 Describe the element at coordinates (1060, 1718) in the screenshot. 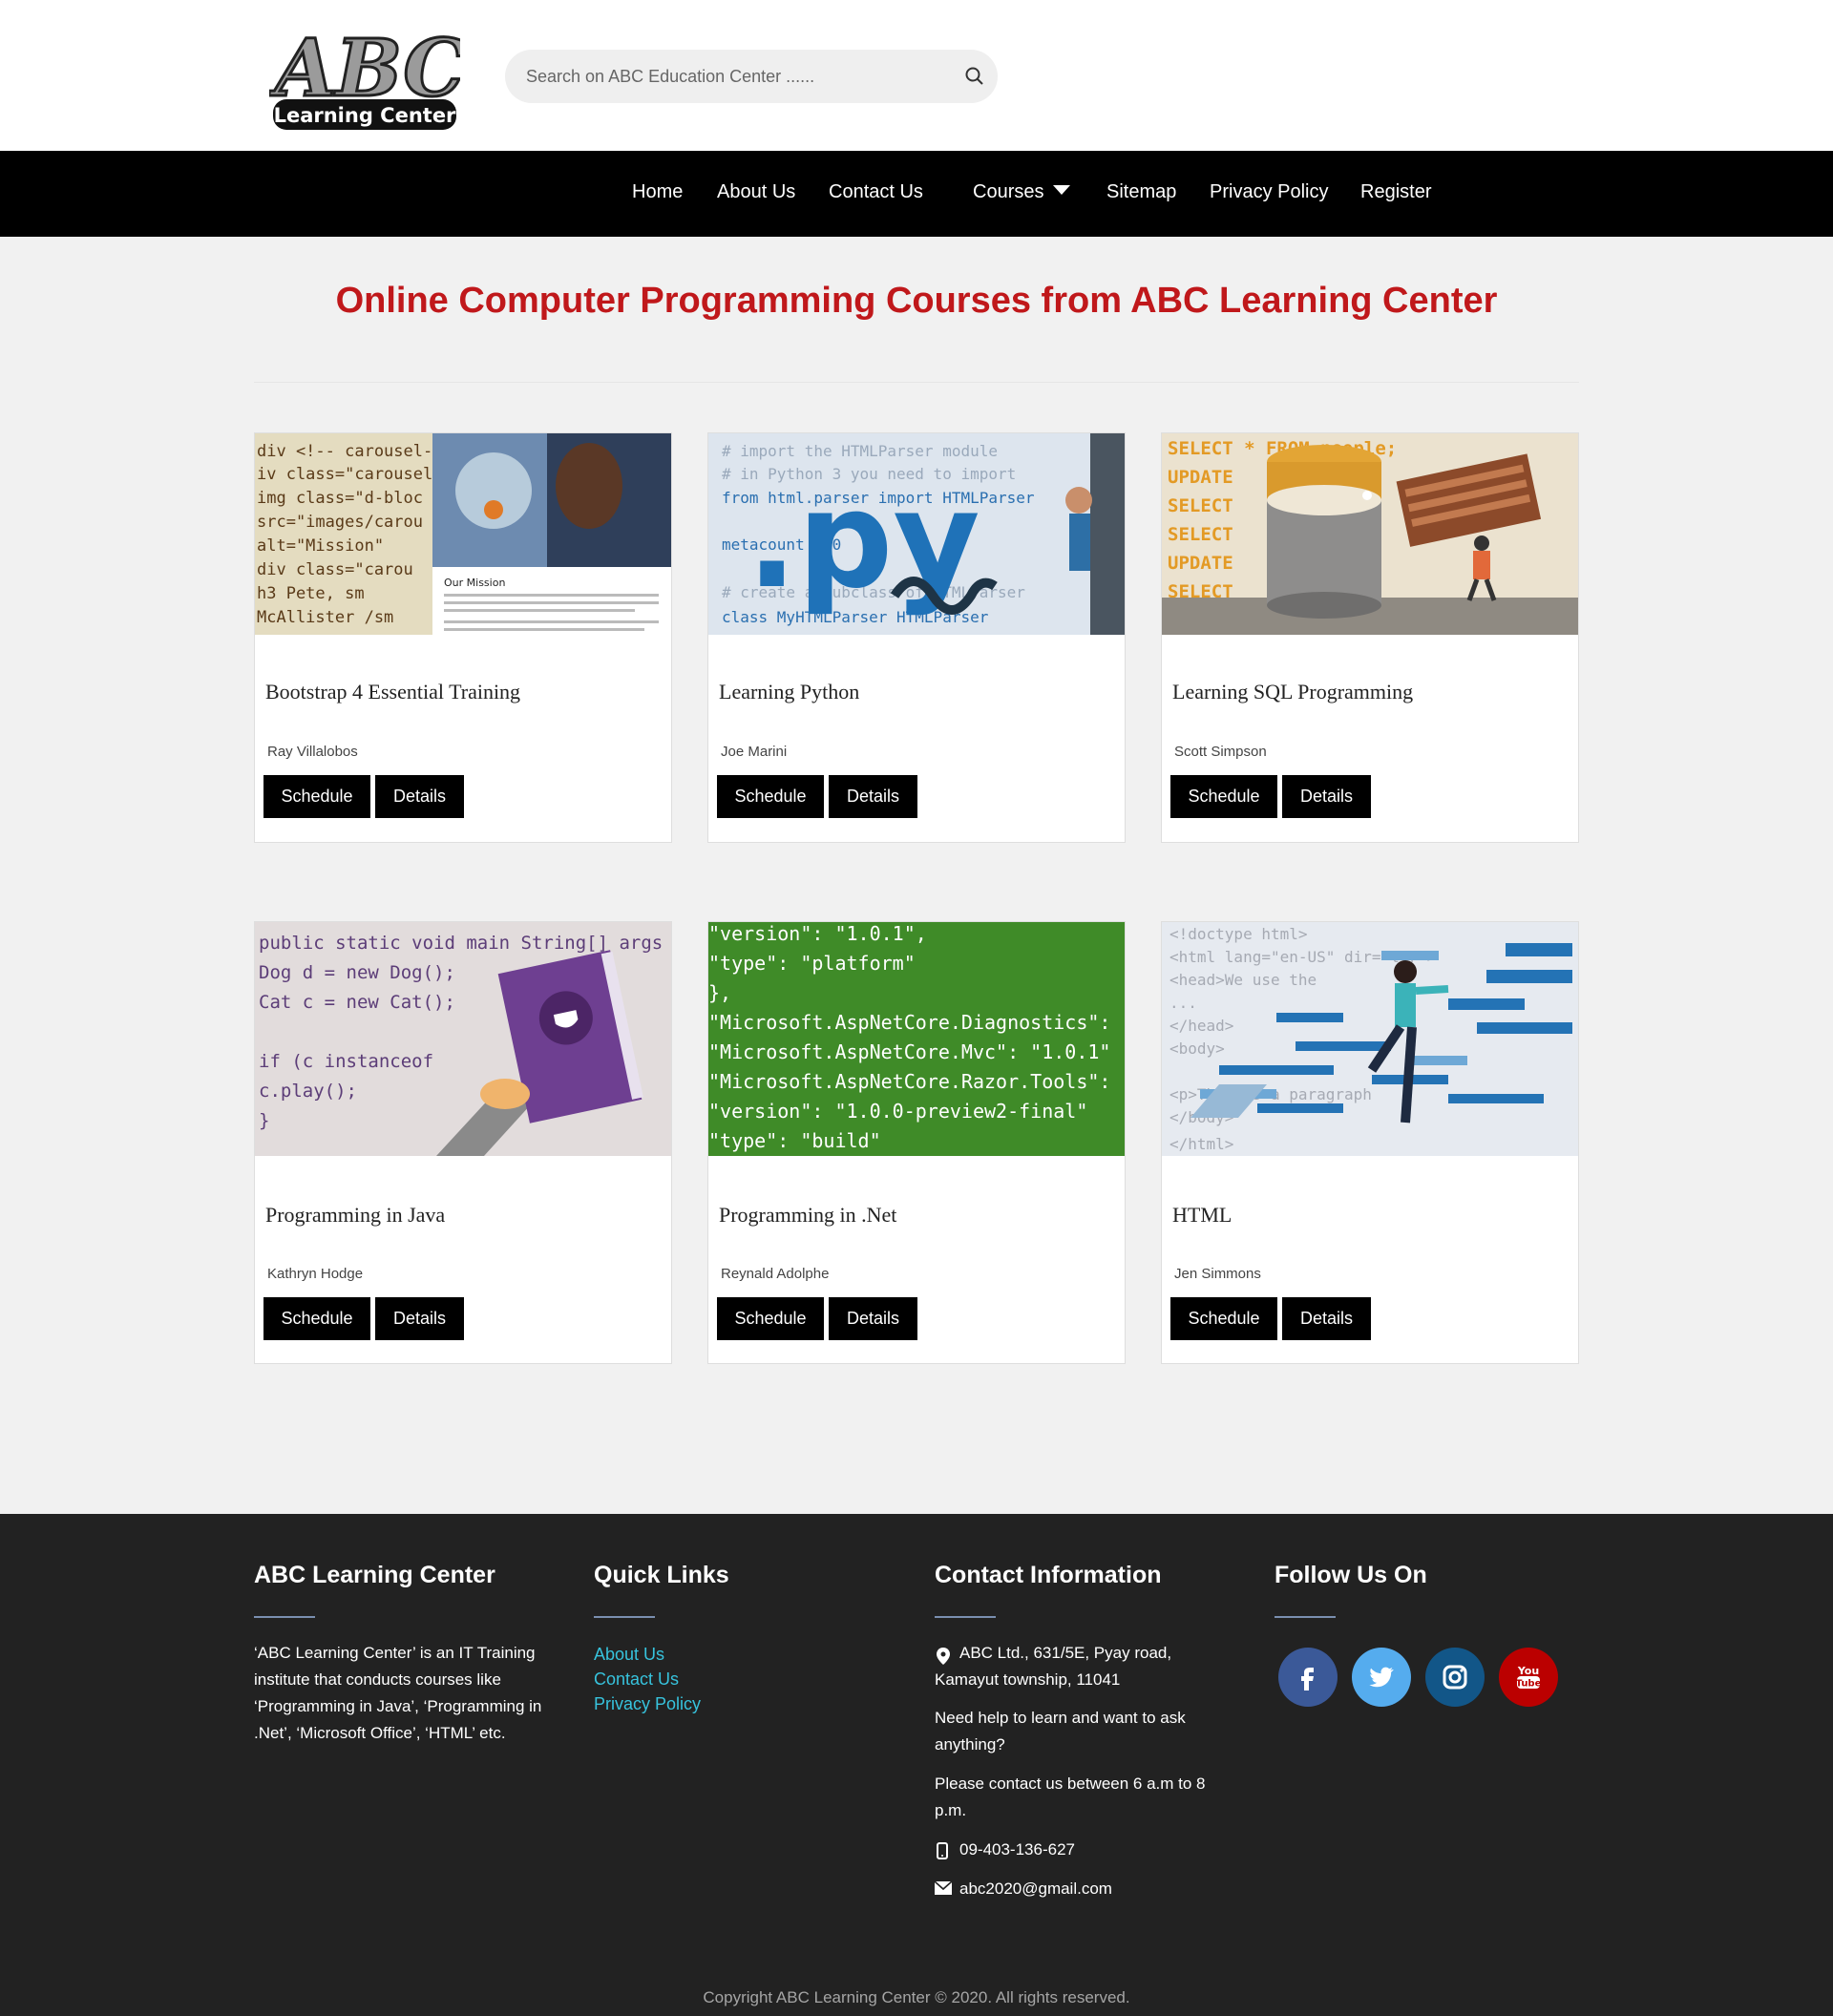

I see `contact-help-line1: Need help to learn and want to ask` at that location.